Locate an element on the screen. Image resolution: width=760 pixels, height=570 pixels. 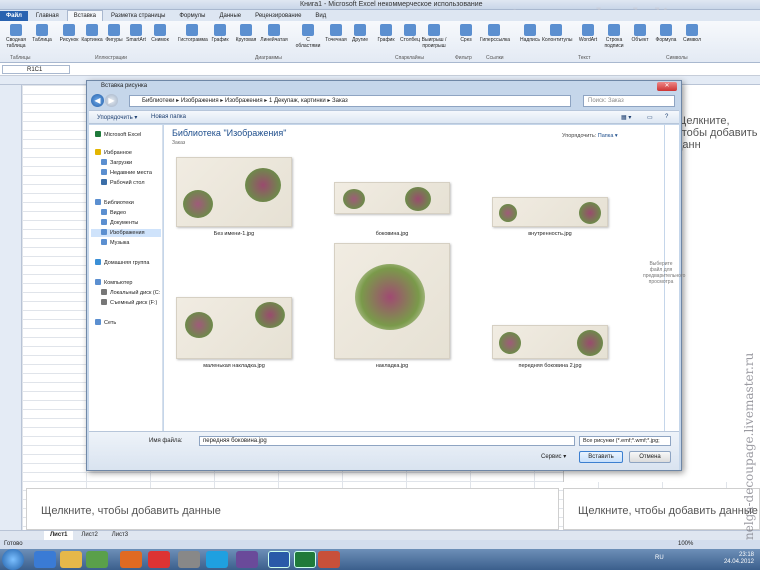
object-button: Объект is located at coordinates (640, 33).